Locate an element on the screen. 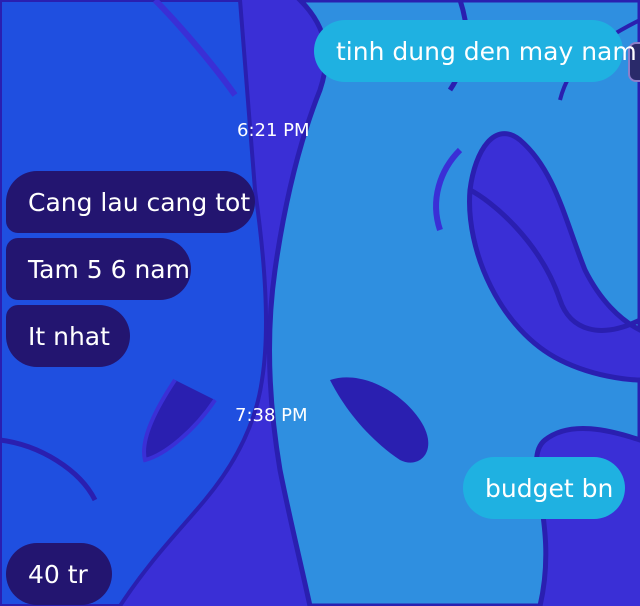  message-bubble-incoming: Cang lau cang tot is located at coordinates (130, 202).